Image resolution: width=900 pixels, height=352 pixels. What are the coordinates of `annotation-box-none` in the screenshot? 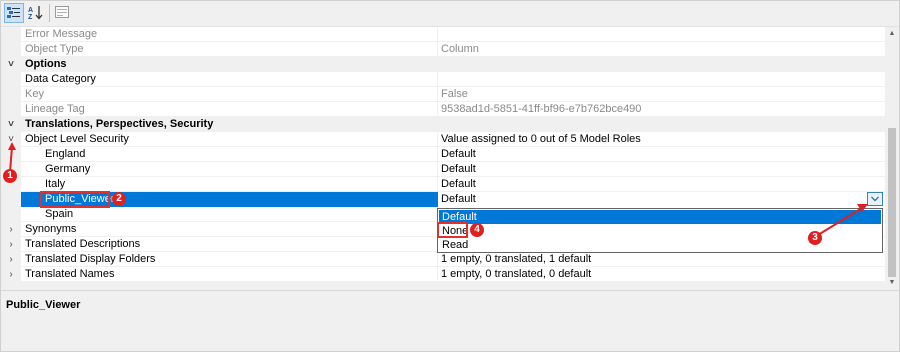 It's located at (452, 230).